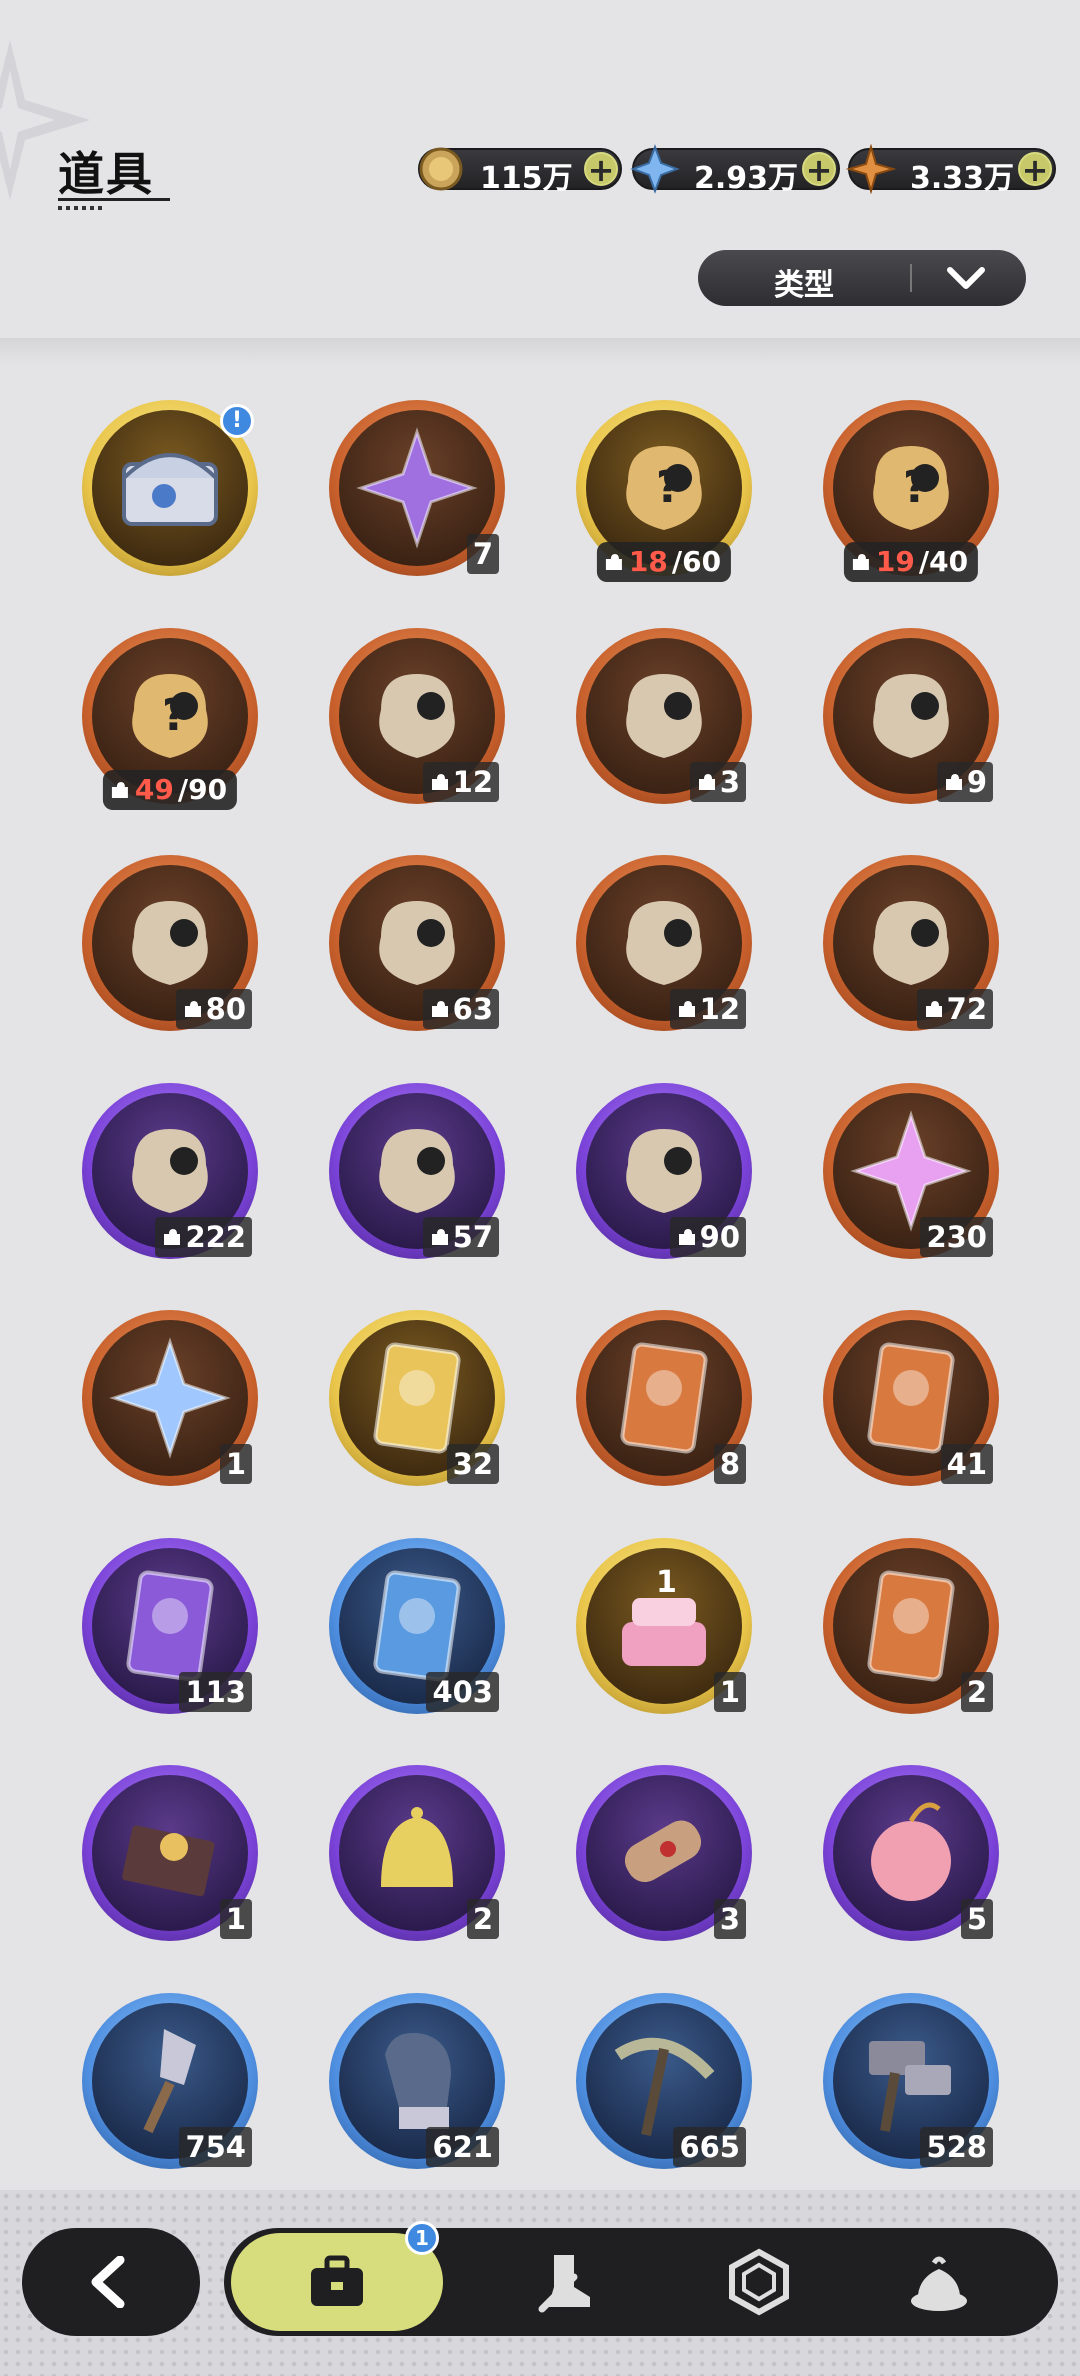 The height and width of the screenshot is (2376, 1080). I want to click on item-count-value: 665, so click(709, 2147).